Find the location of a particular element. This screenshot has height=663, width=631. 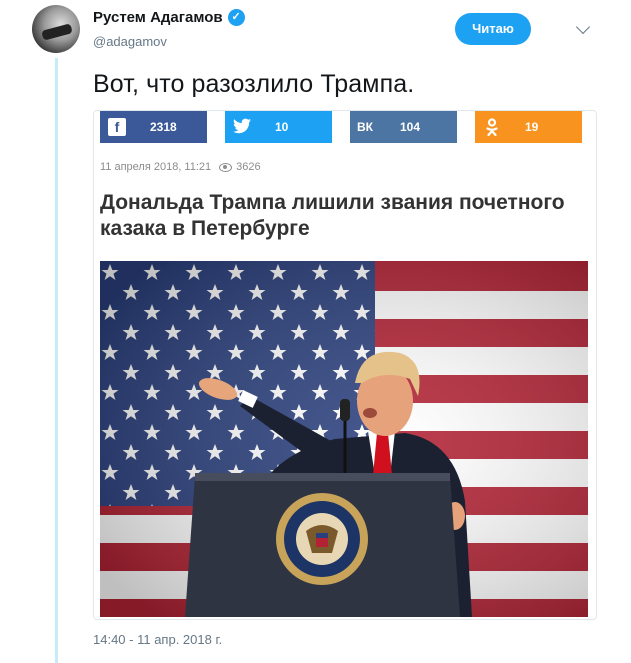

tweet-timestamp: 14:40 - 11 апр. 2018 г. is located at coordinates (157, 639).